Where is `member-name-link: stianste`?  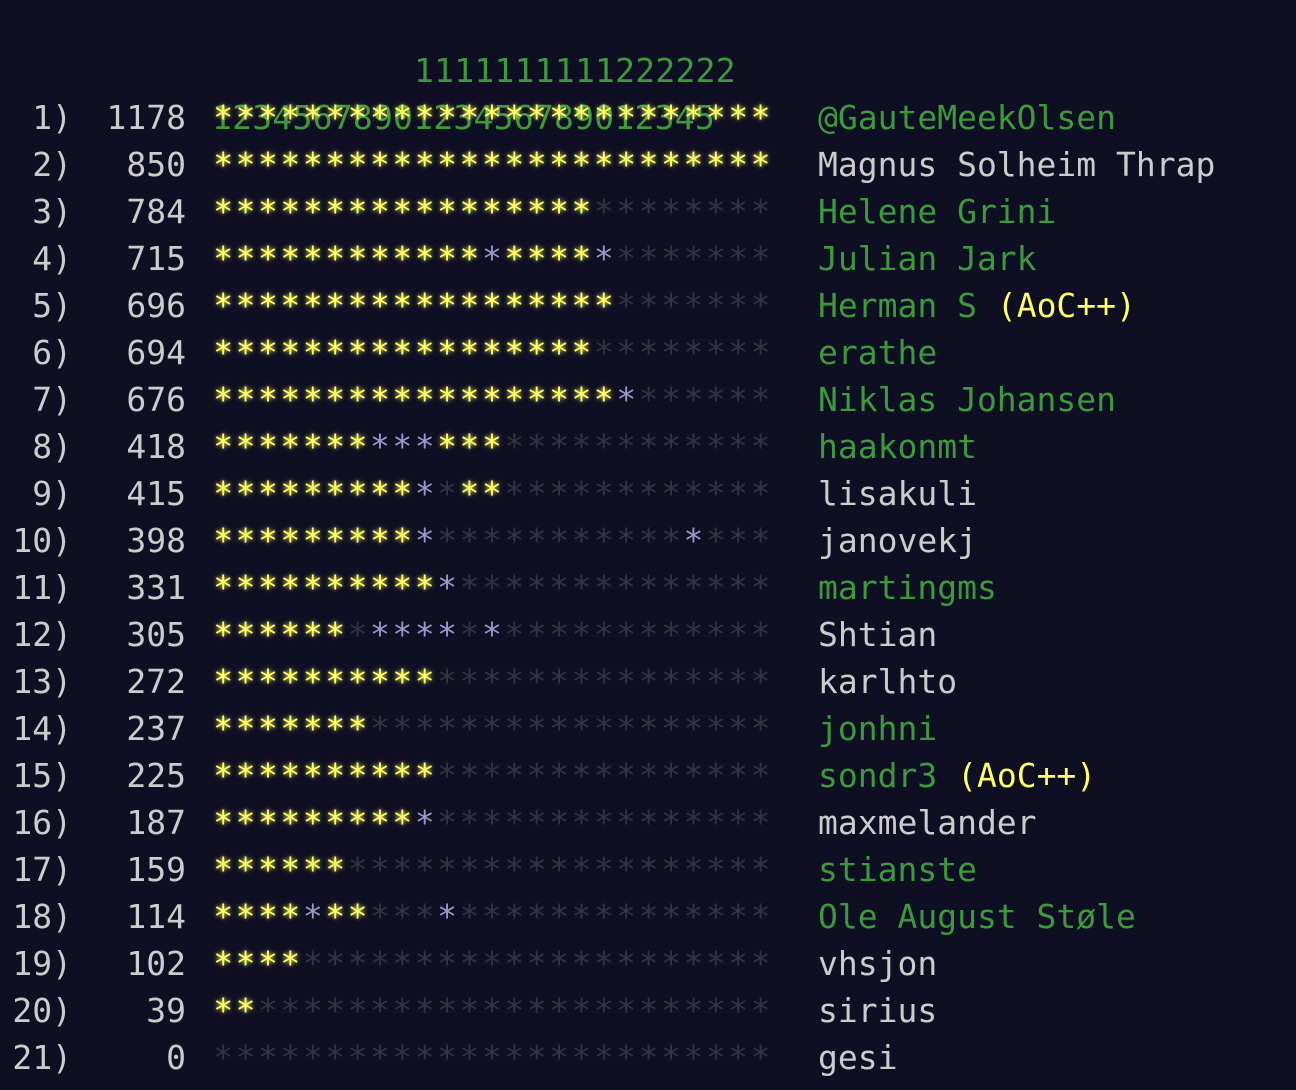
member-name-link: stianste is located at coordinates (897, 869).